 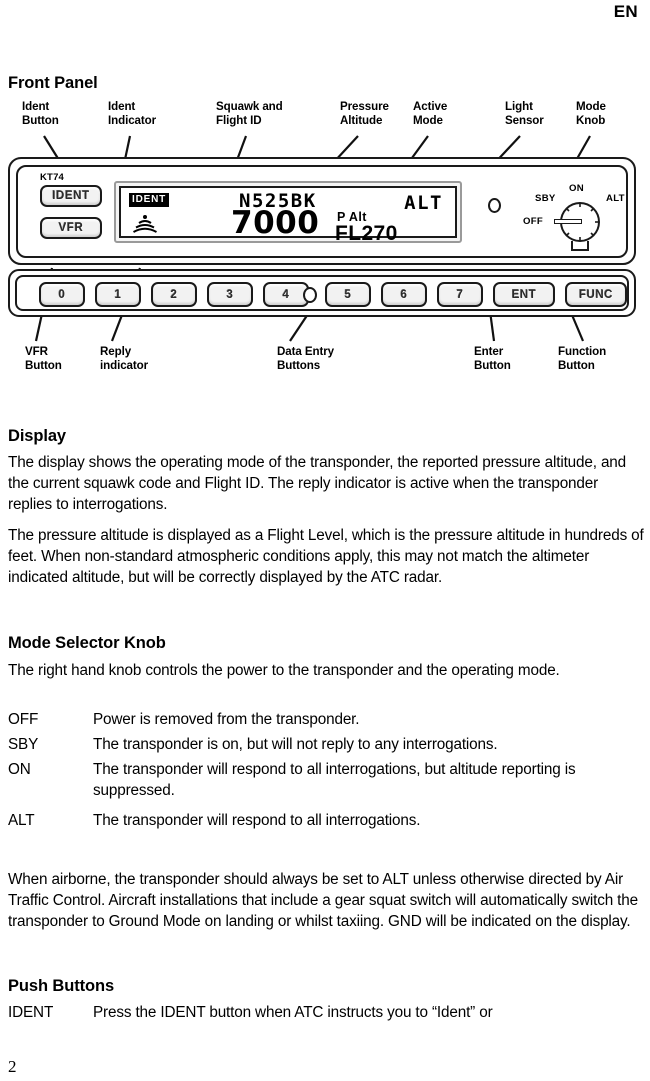 I want to click on knob-label-off: OFF, so click(x=533, y=221).